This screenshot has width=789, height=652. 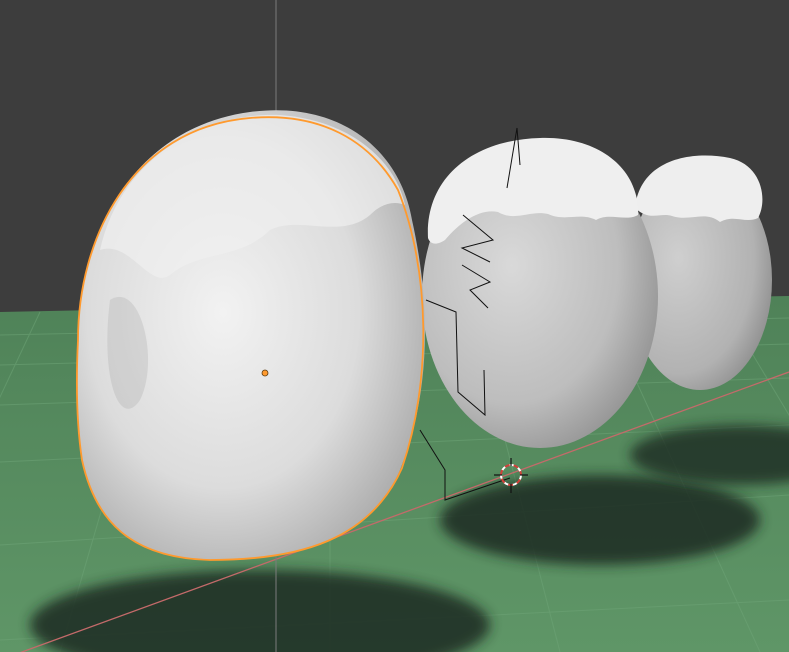 What do you see at coordinates (600, 520) in the screenshot?
I see `egg-shadow-middle` at bounding box center [600, 520].